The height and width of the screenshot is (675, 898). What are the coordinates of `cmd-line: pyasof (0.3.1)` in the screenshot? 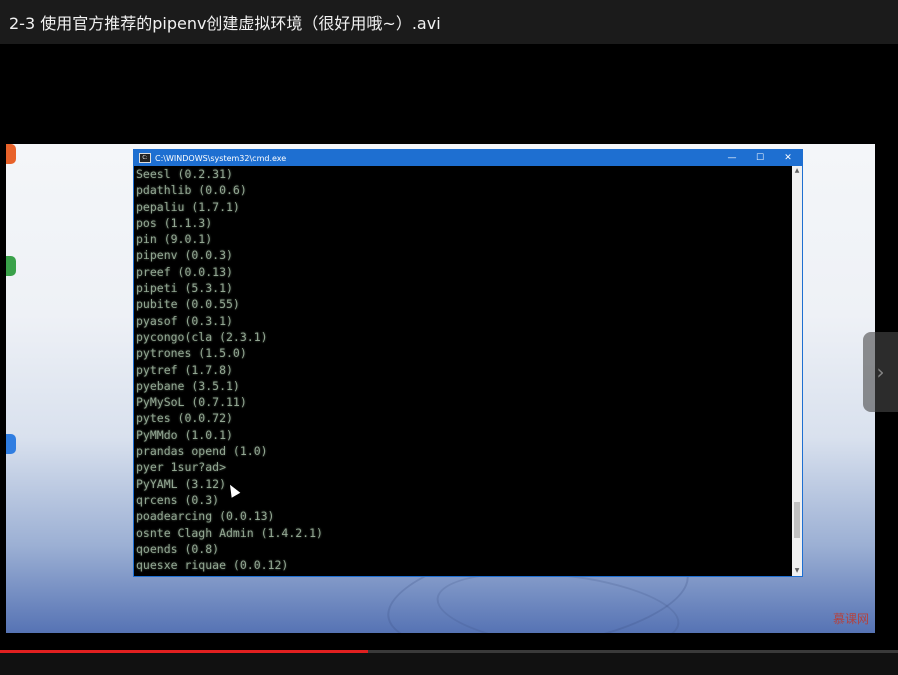 It's located at (184, 320).